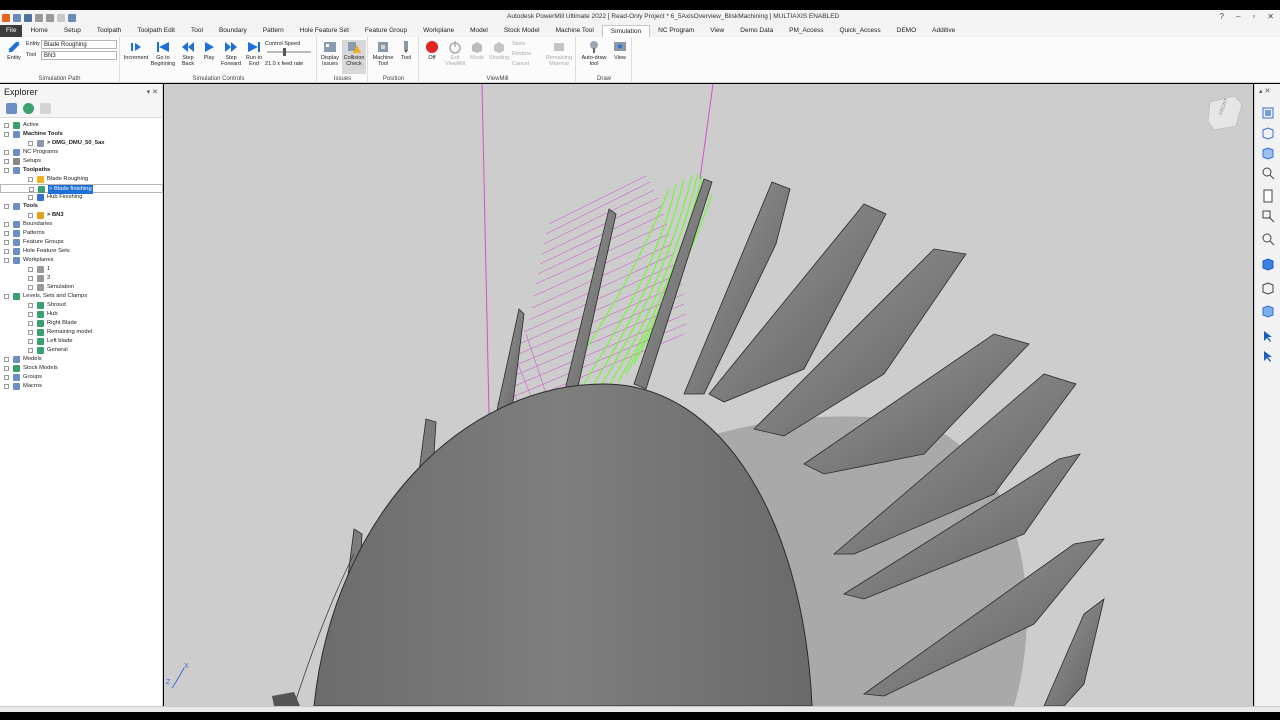 This screenshot has width=1280, height=720. Describe the element at coordinates (626, 31) in the screenshot. I see `tab-simulation: Simulation` at that location.